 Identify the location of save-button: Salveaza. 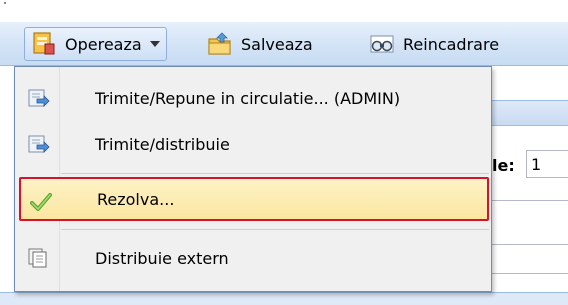
(260, 44).